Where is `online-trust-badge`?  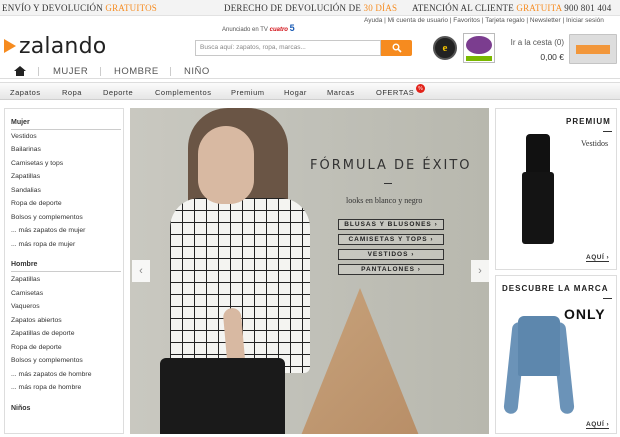
online-trust-badge is located at coordinates (479, 48).